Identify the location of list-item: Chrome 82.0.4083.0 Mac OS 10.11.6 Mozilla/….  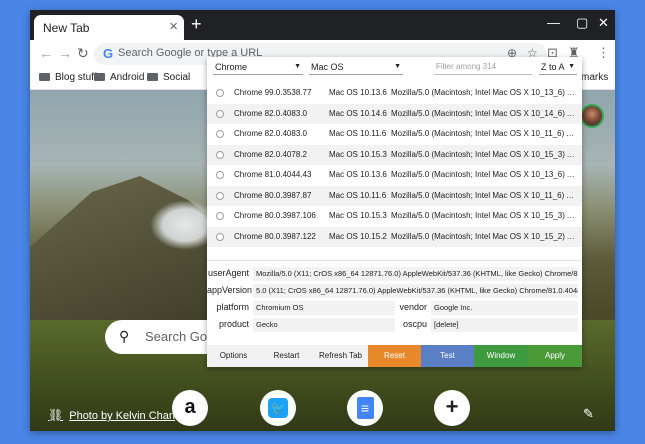
(394, 134).